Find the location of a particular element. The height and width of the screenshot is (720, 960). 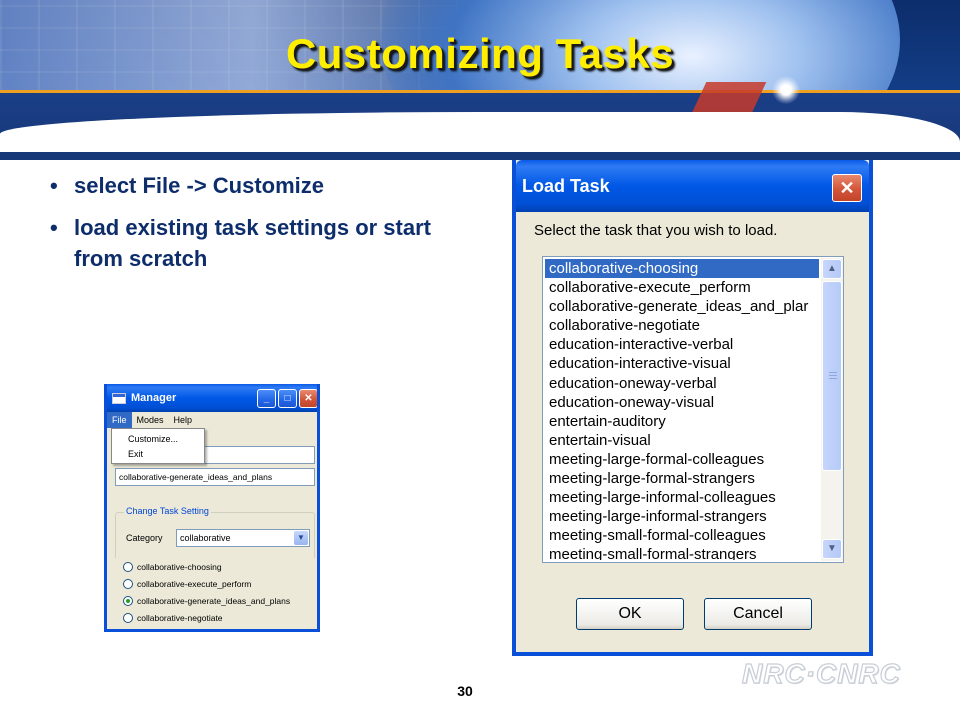

category-label: Category is located at coordinates (144, 538).